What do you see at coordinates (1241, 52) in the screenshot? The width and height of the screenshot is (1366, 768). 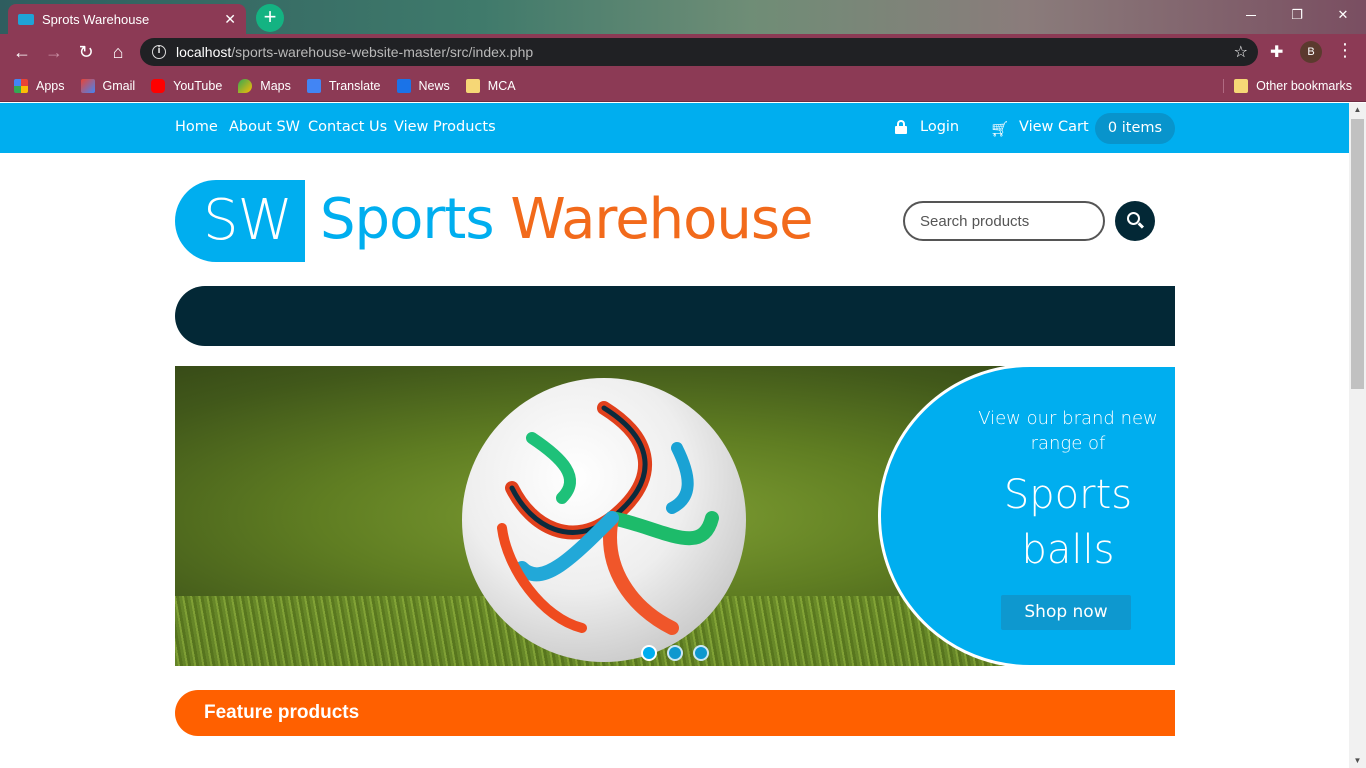 I see `bookmark-star-icon: ☆` at bounding box center [1241, 52].